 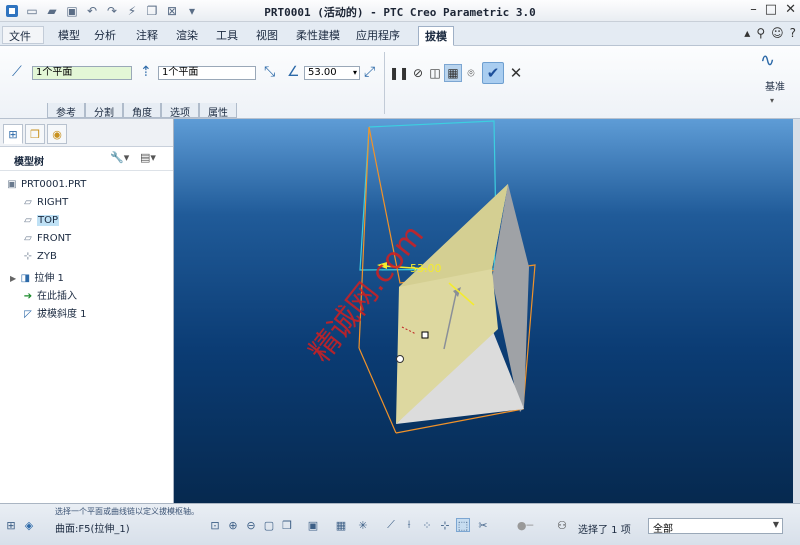 What do you see at coordinates (48, 220) in the screenshot?
I see `tree-item-label: TOP` at bounding box center [48, 220].